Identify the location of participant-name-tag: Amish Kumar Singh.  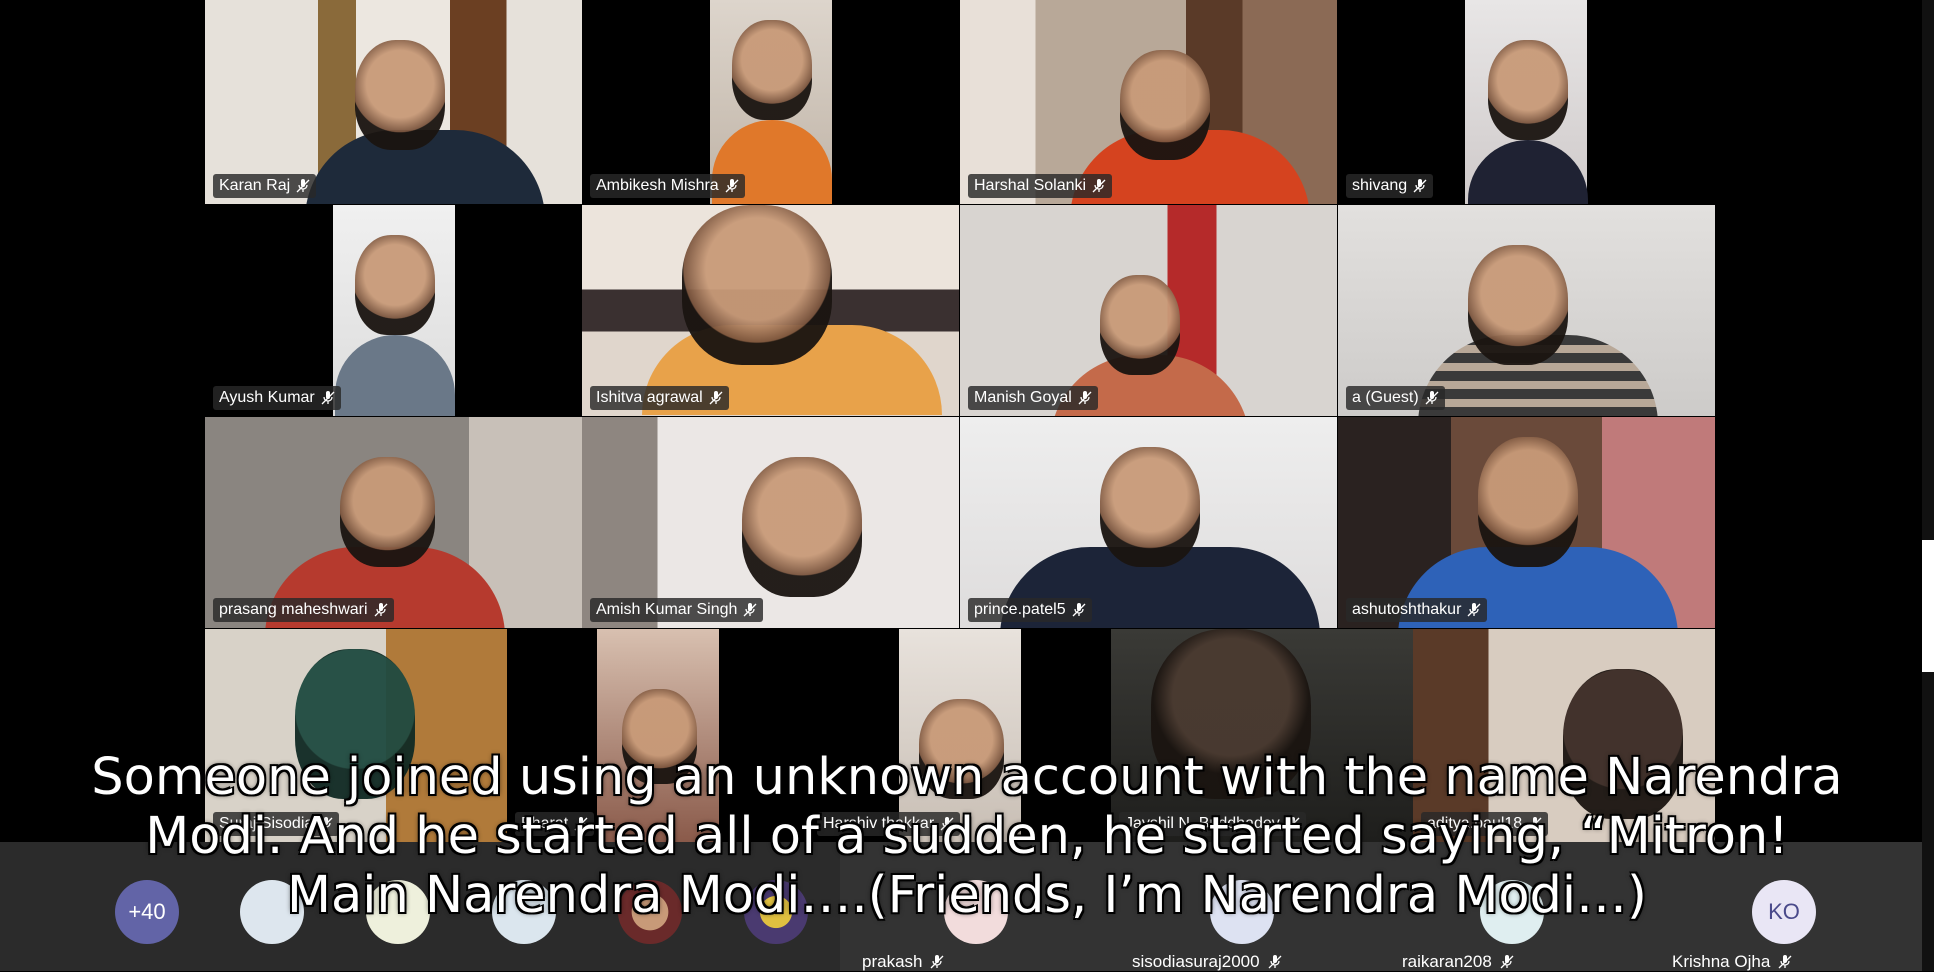
(677, 610).